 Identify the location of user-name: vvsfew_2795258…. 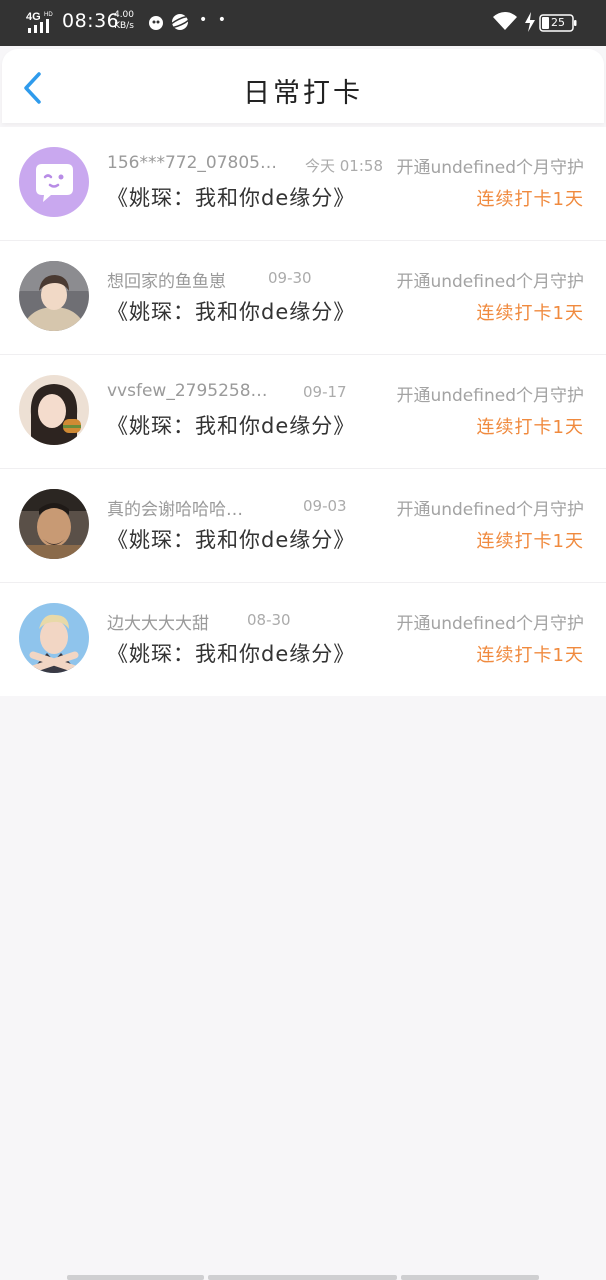
(187, 391).